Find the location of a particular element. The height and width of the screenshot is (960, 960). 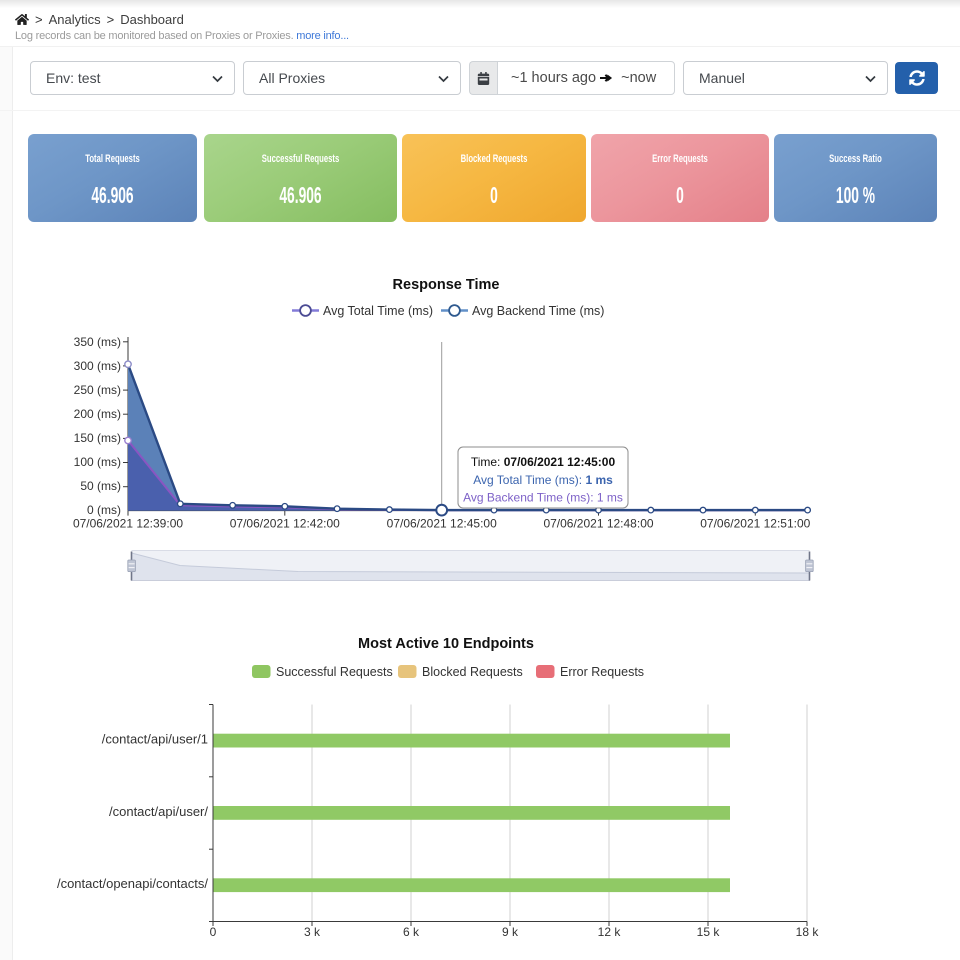

svg-text: 350 (ms) is located at coordinates (97, 342).